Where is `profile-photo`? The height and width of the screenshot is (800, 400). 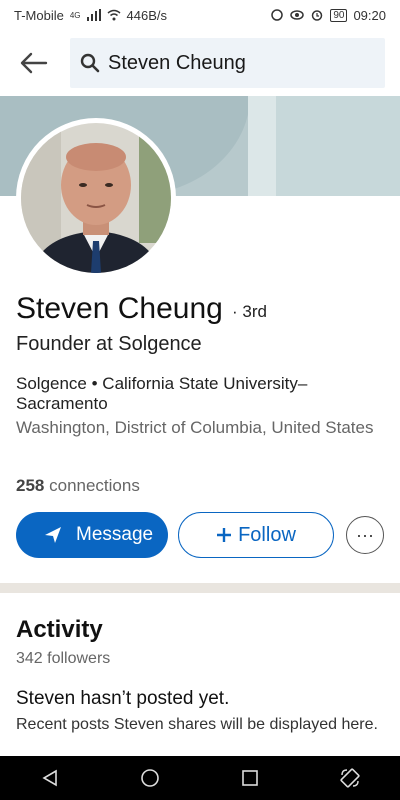
profile-photo is located at coordinates (96, 198).